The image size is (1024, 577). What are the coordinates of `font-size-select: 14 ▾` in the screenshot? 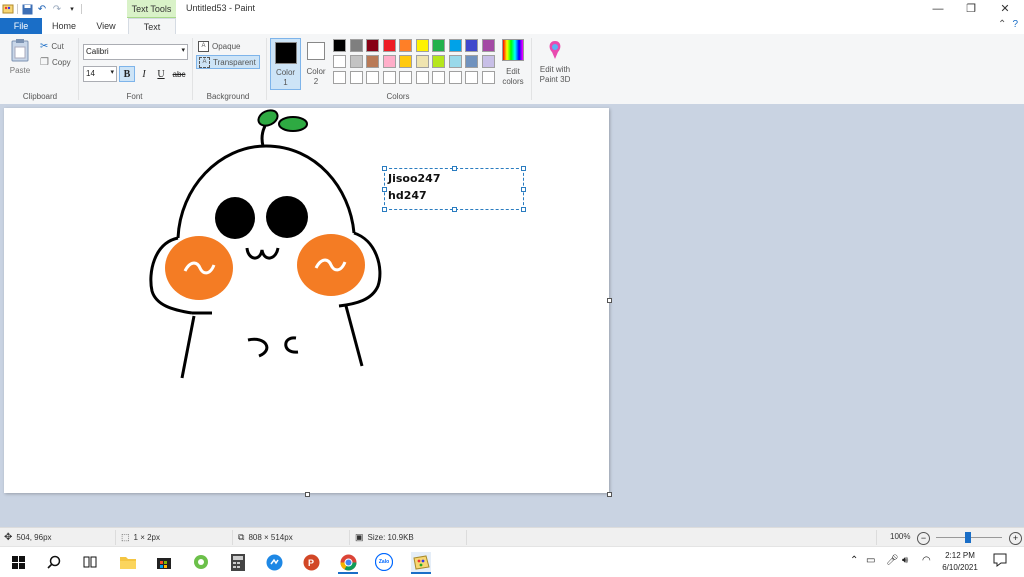 It's located at (100, 74).